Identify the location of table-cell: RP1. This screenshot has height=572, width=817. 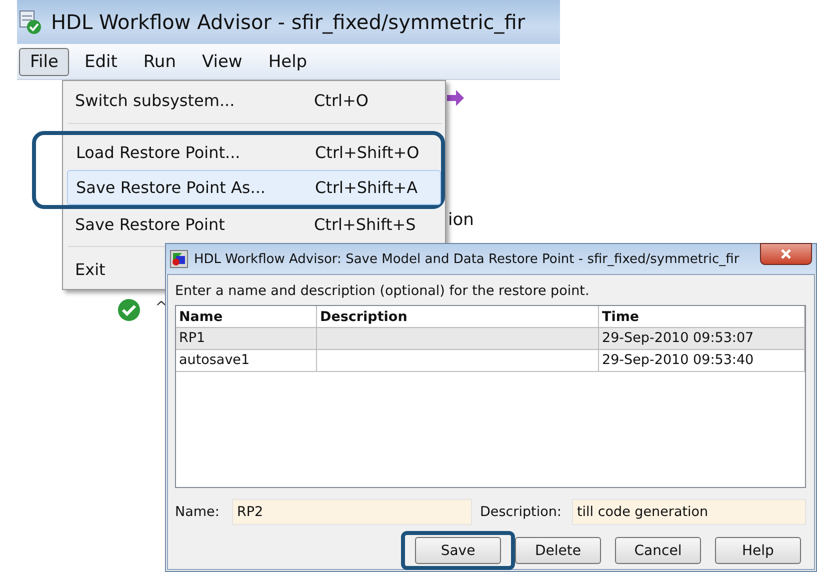
(246, 338).